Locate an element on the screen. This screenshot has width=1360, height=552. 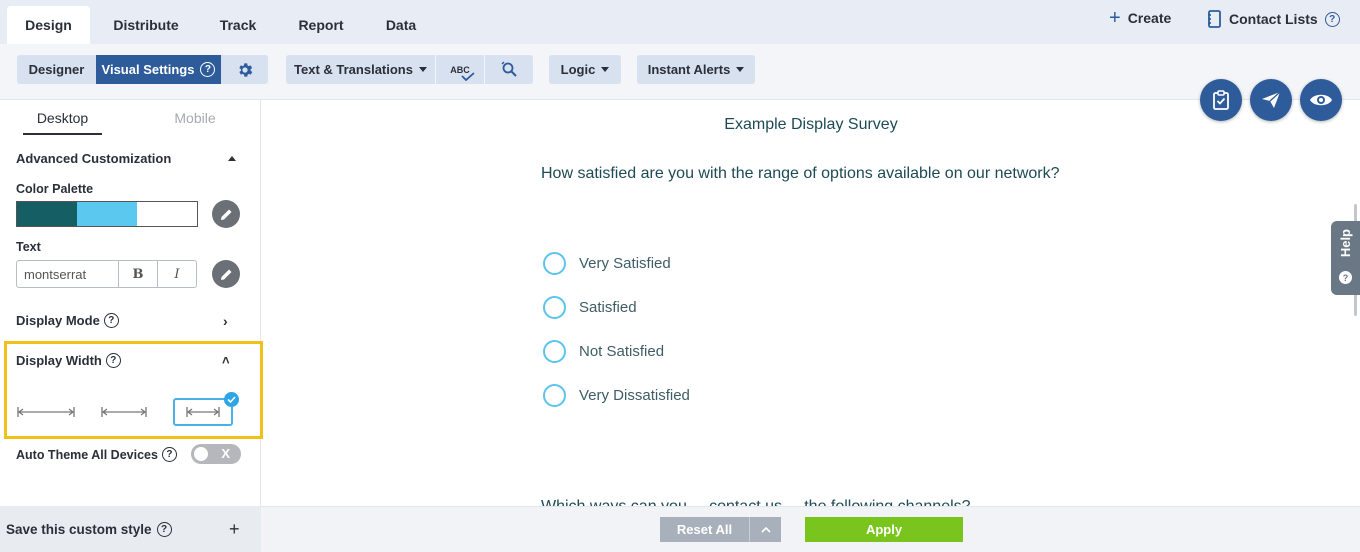
chevron-up-icon: ˄ is located at coordinates (226, 360).